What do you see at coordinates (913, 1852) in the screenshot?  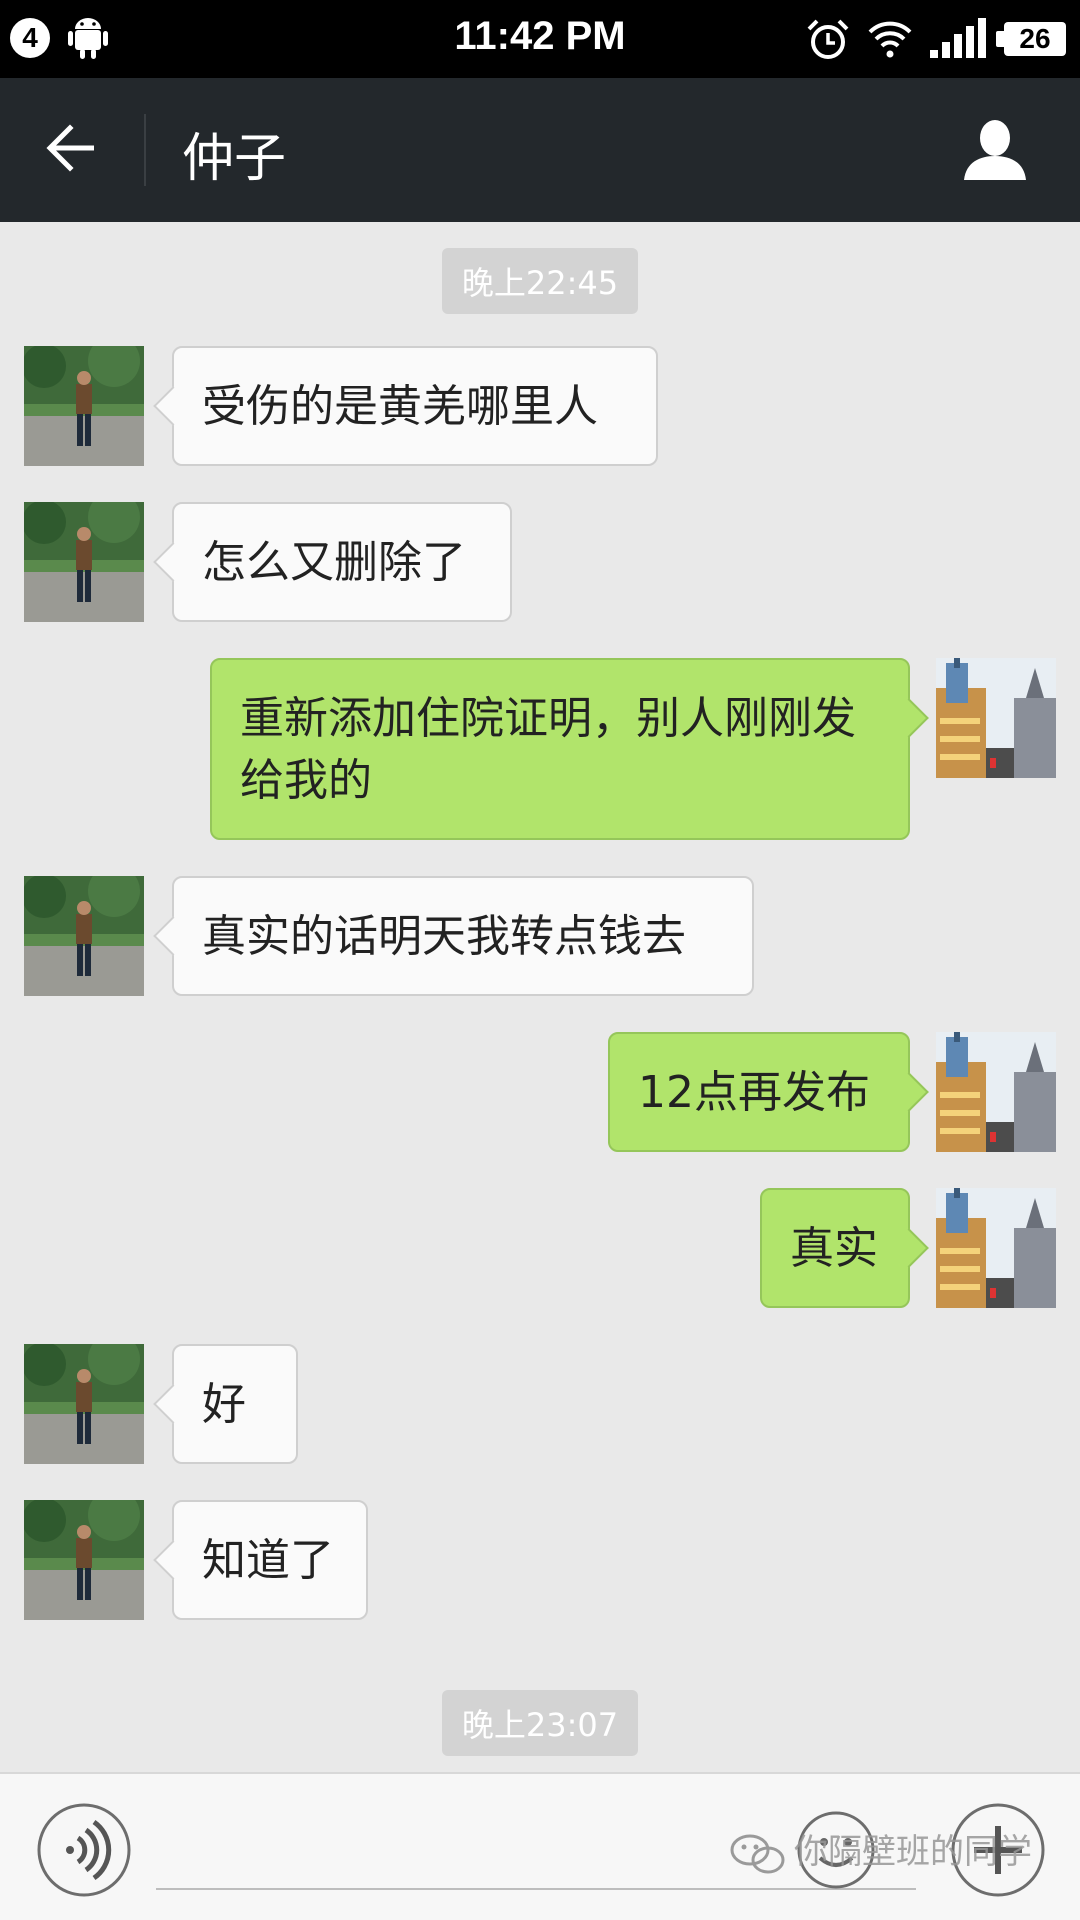 I see `watermark-text: 你隔壁班的同学` at bounding box center [913, 1852].